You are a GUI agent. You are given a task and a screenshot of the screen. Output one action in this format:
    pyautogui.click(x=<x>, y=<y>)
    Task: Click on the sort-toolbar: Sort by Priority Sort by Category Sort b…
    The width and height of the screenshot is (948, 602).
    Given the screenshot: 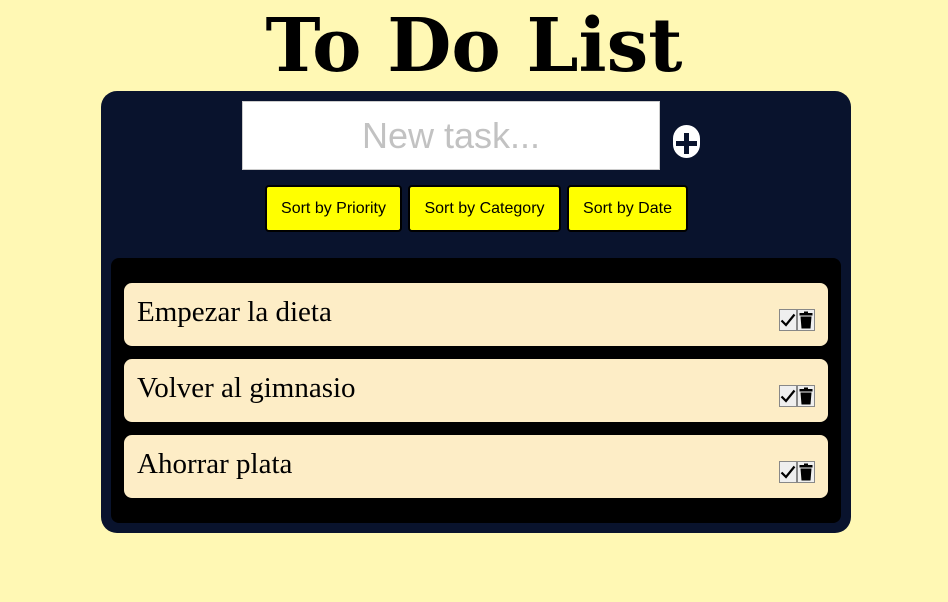 What is the action you would take?
    pyautogui.click(x=476, y=209)
    